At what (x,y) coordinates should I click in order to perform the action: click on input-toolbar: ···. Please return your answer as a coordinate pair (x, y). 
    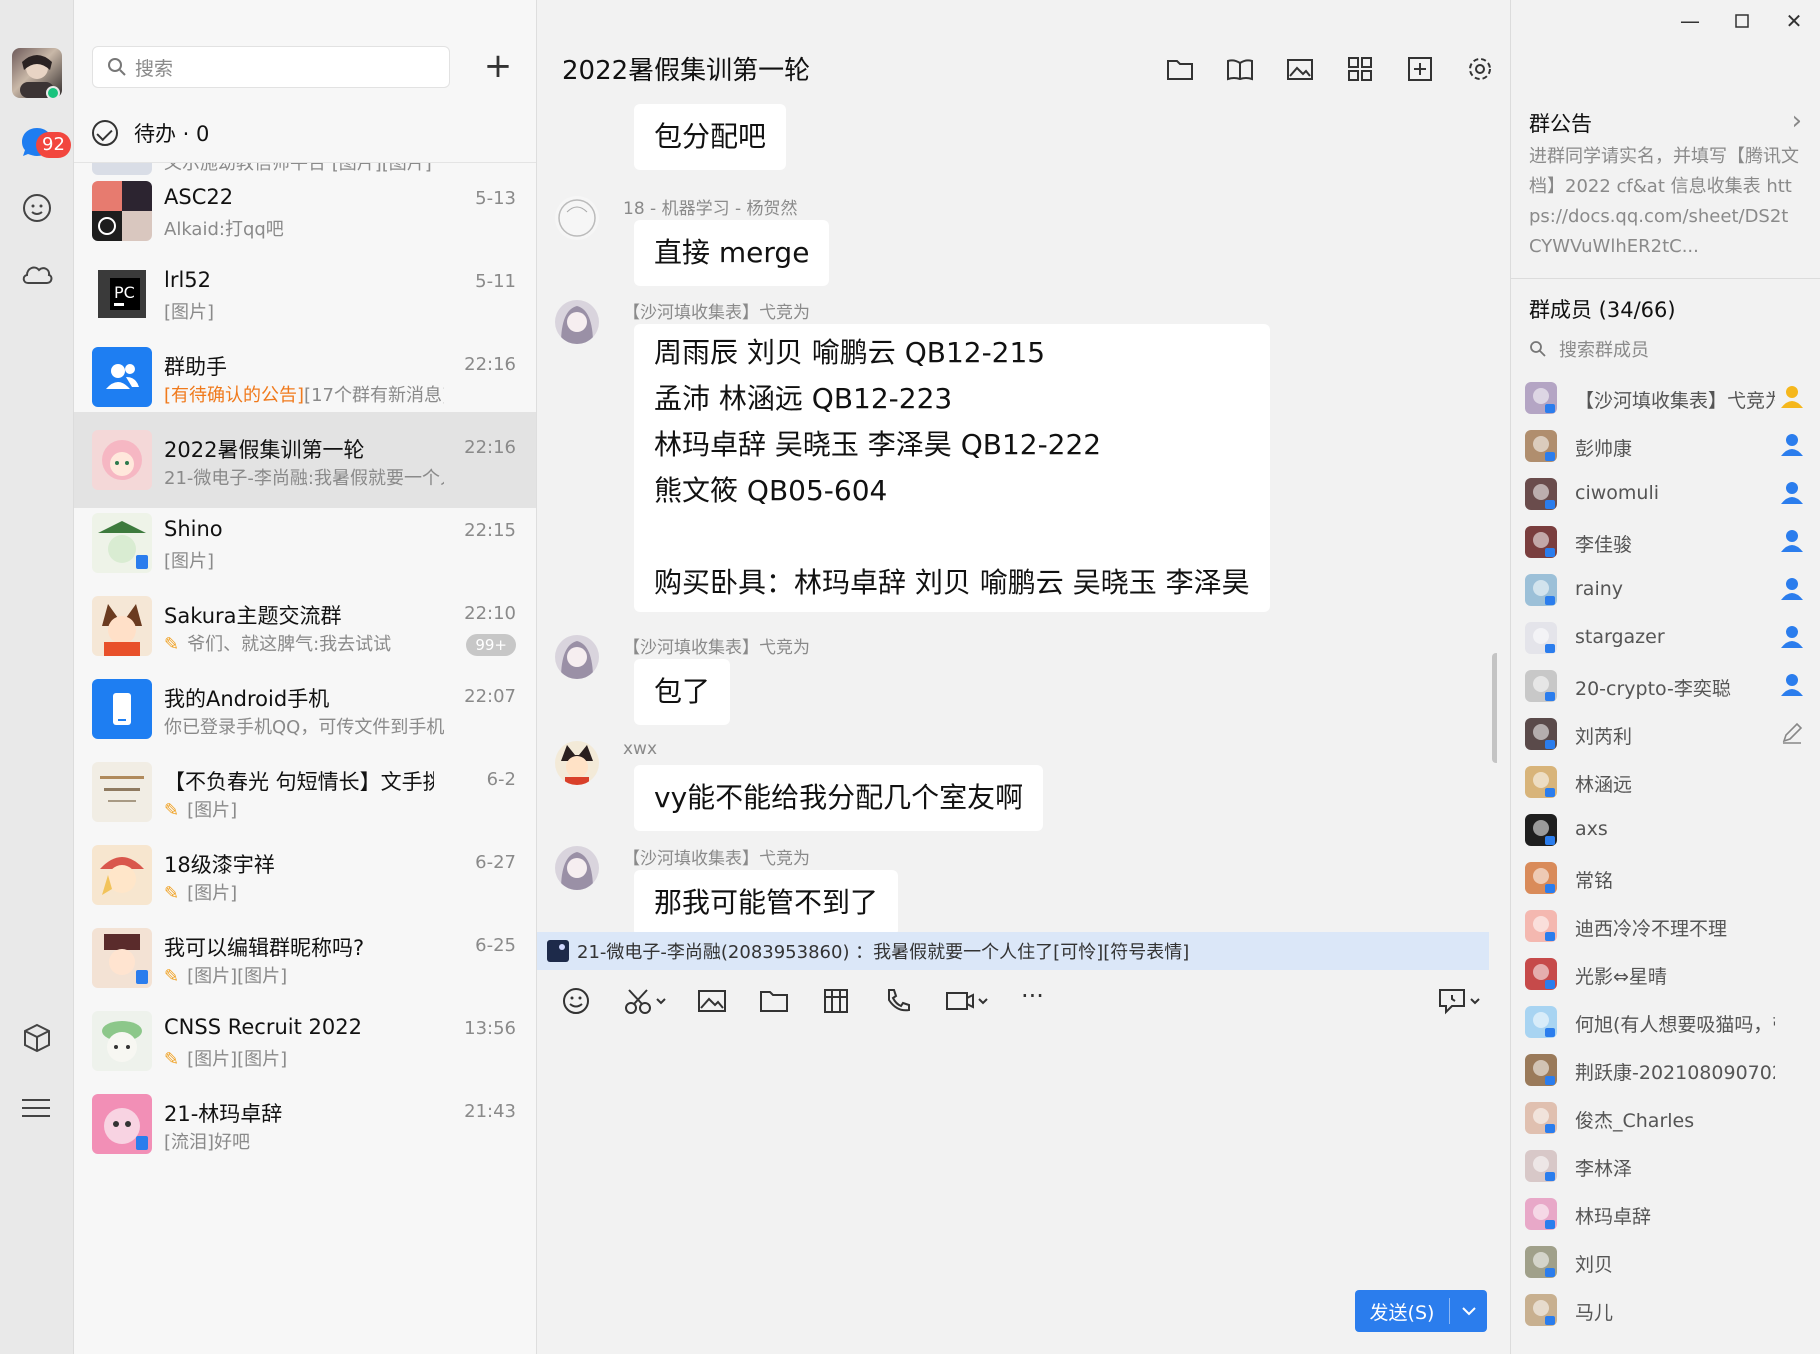
    Looking at the image, I should click on (1023, 999).